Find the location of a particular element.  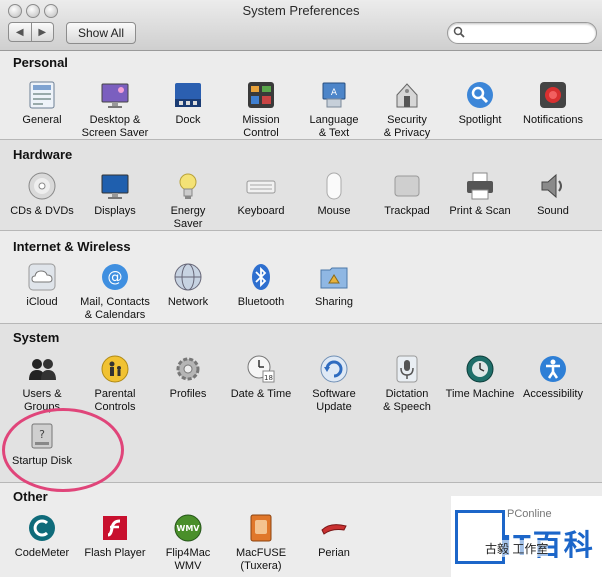

watermark-badge: PConline IT百科 古毅 工作室 is located at coordinates (526, 536).